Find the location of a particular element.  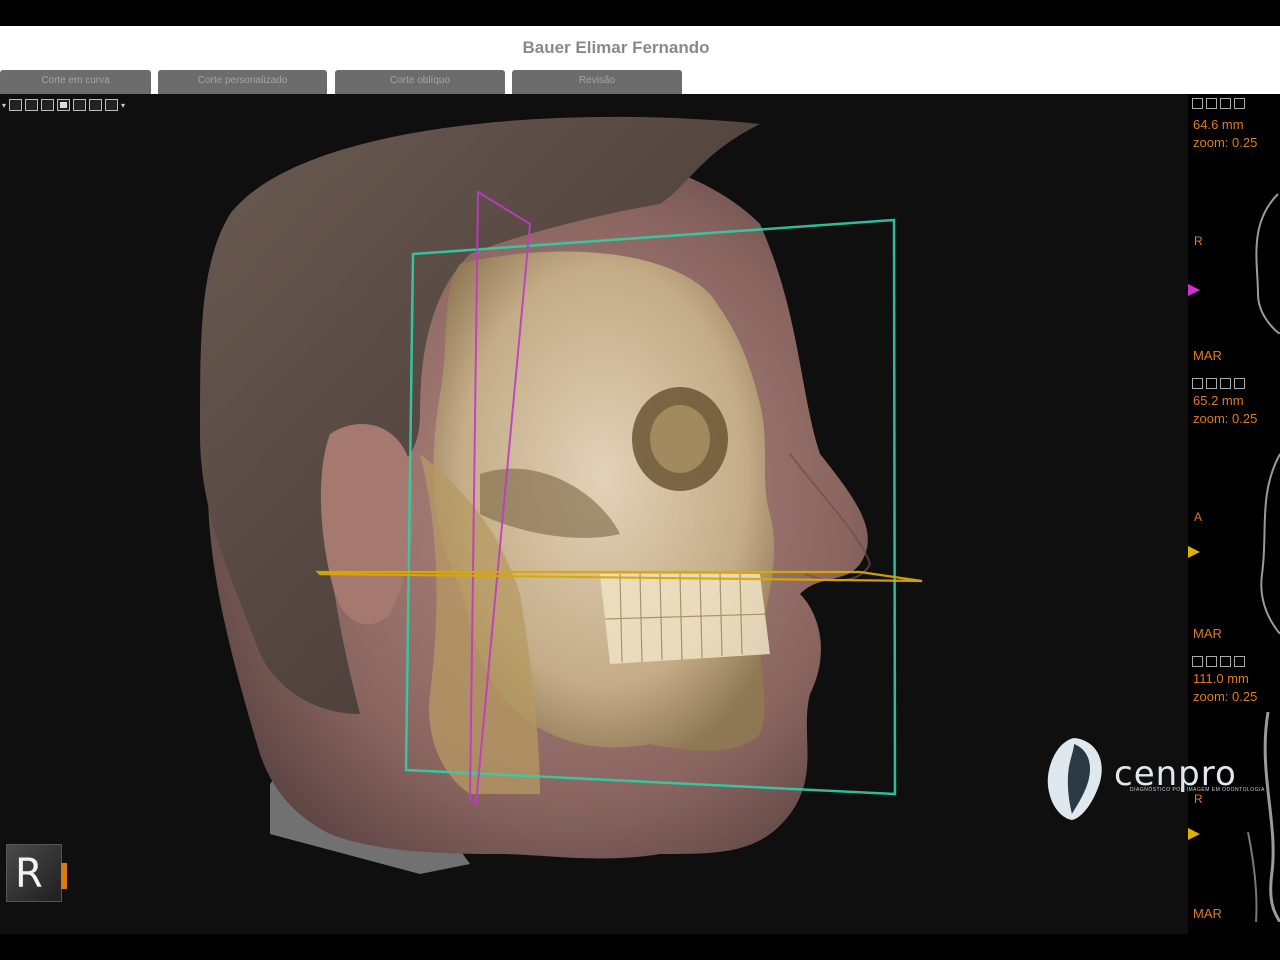

slice-pane-2: 65.2 mm zoom: 0.25 A MAR is located at coordinates (1234, 512).